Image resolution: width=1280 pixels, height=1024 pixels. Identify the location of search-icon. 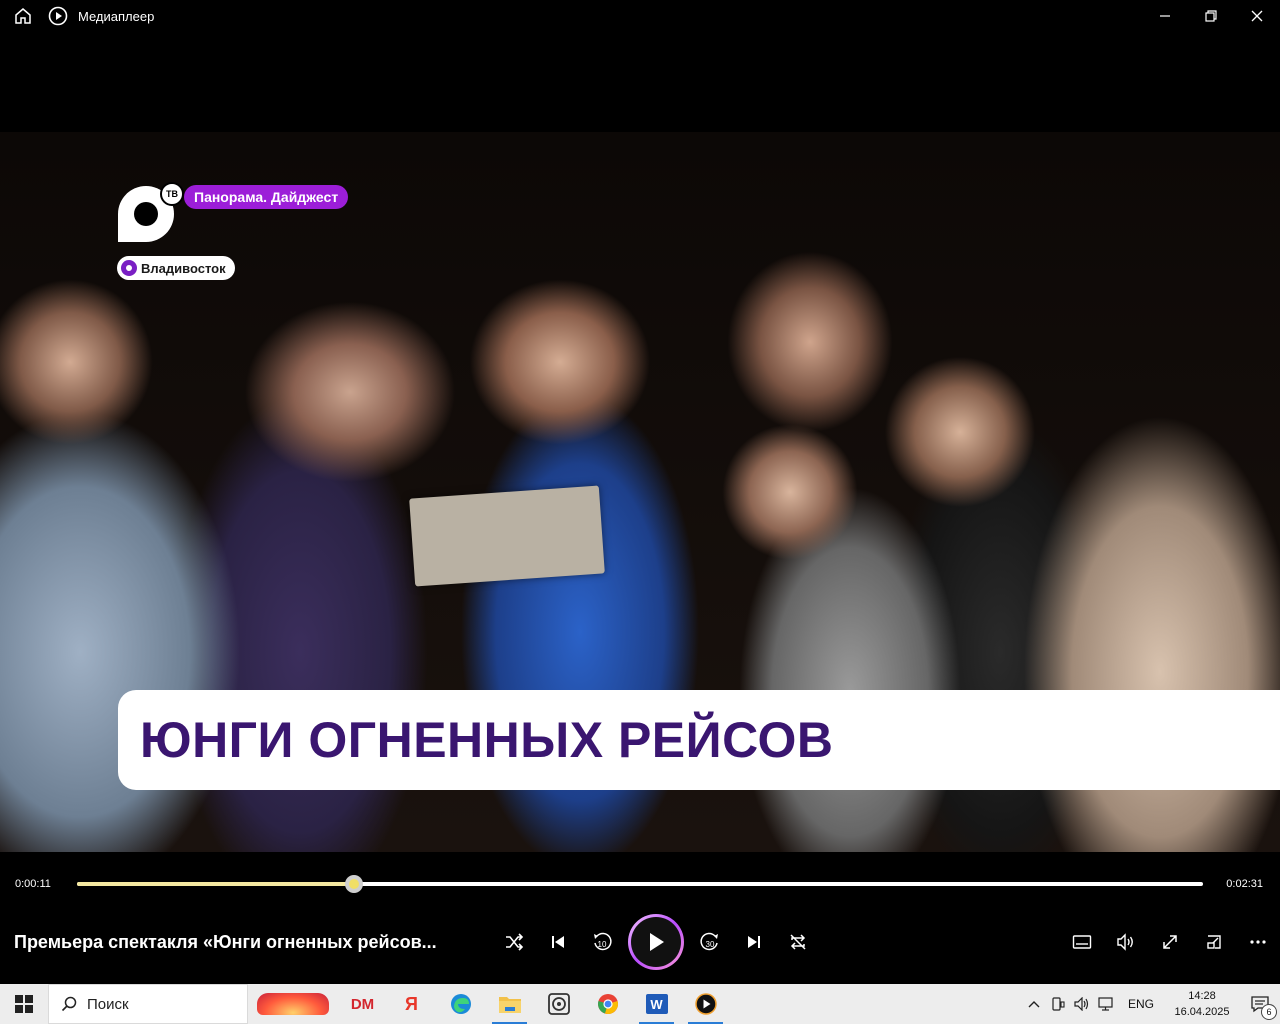
(69, 1004).